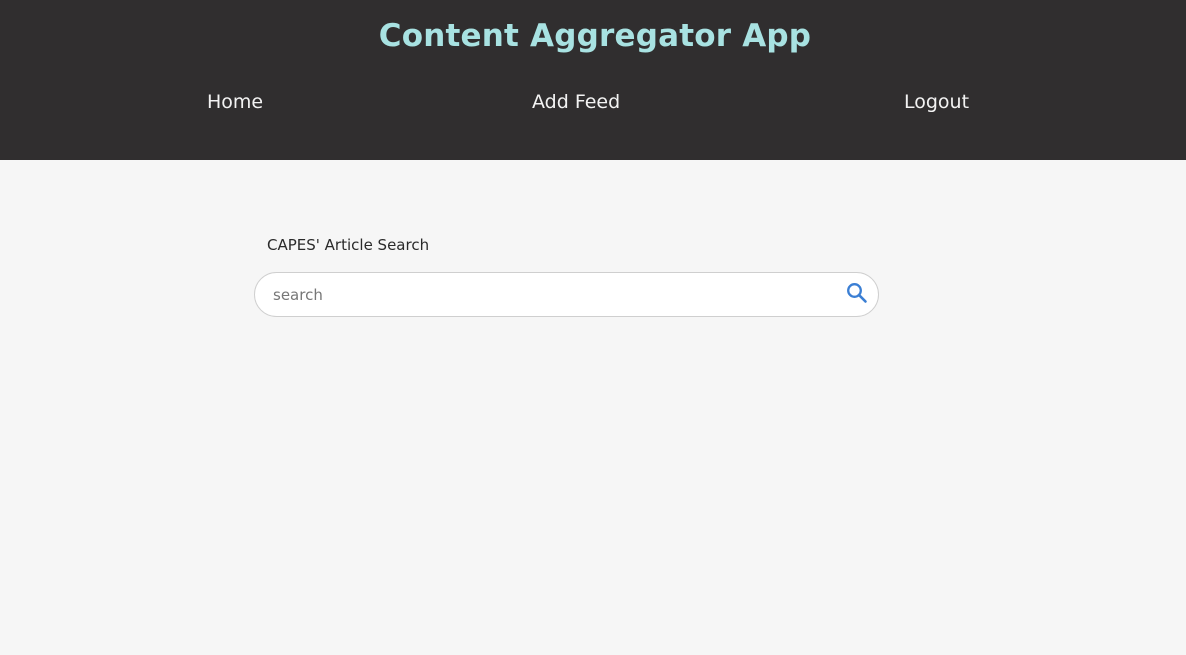 The height and width of the screenshot is (655, 1186). Describe the element at coordinates (348, 245) in the screenshot. I see `search-label: CAPES' Article Search` at that location.